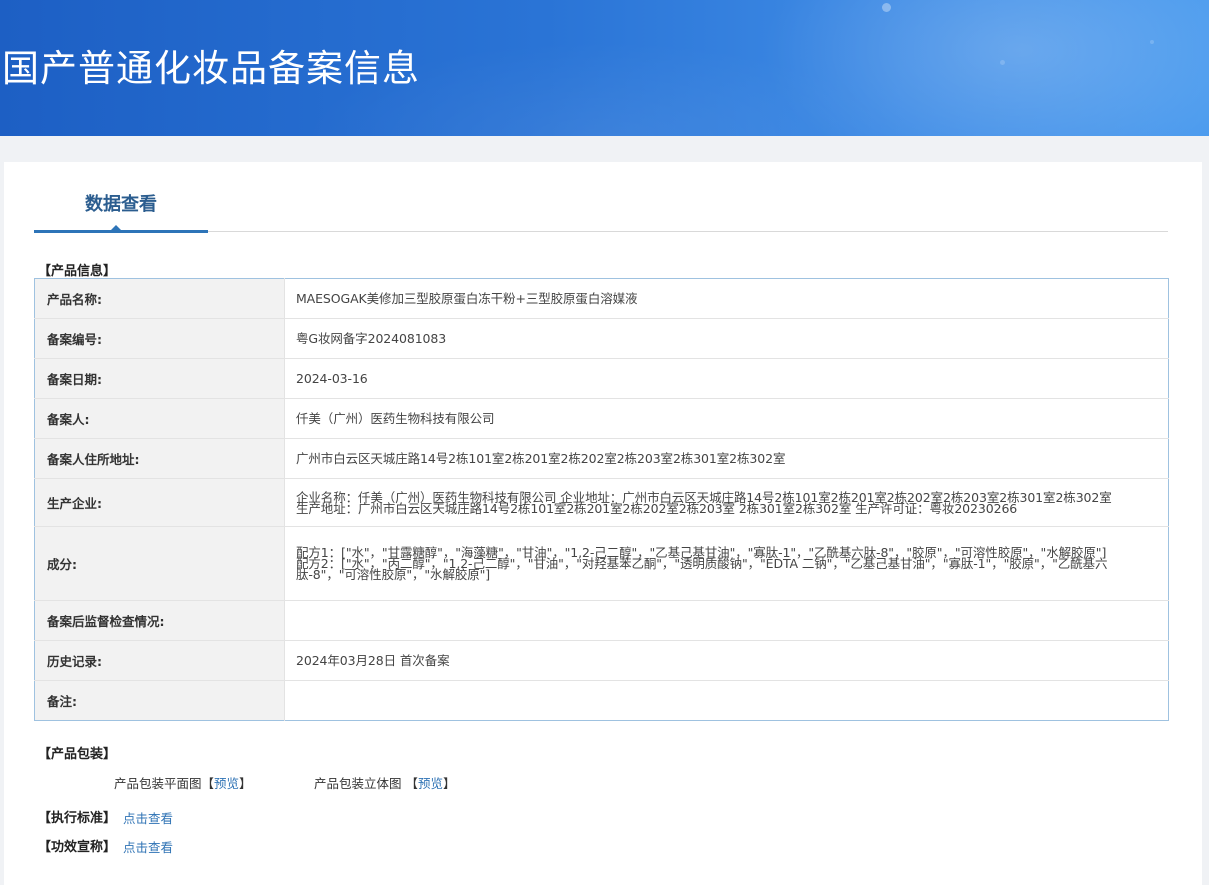 This screenshot has width=1209, height=885. What do you see at coordinates (77, 847) in the screenshot?
I see `efficacy-heading: 【功效宣称】` at bounding box center [77, 847].